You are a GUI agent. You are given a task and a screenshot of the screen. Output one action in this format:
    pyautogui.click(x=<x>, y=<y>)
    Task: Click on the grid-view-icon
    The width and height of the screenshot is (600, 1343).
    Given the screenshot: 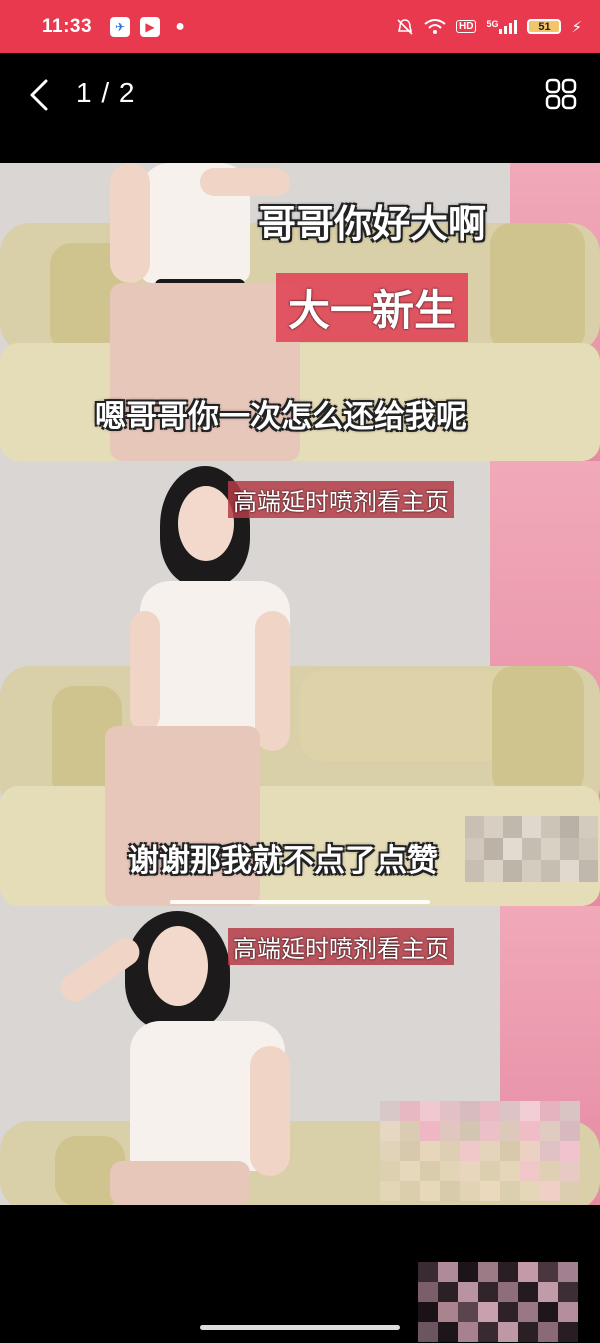 What is the action you would take?
    pyautogui.click(x=561, y=94)
    